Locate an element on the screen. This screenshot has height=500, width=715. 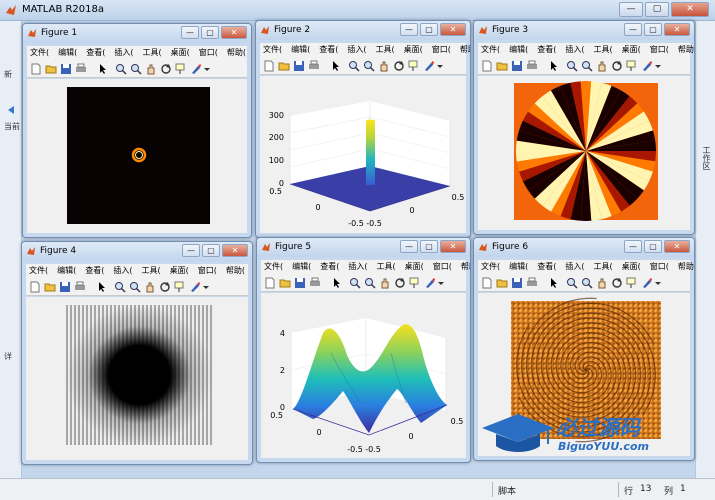
figure-2-minimize-button: — is located at coordinates (409, 29).